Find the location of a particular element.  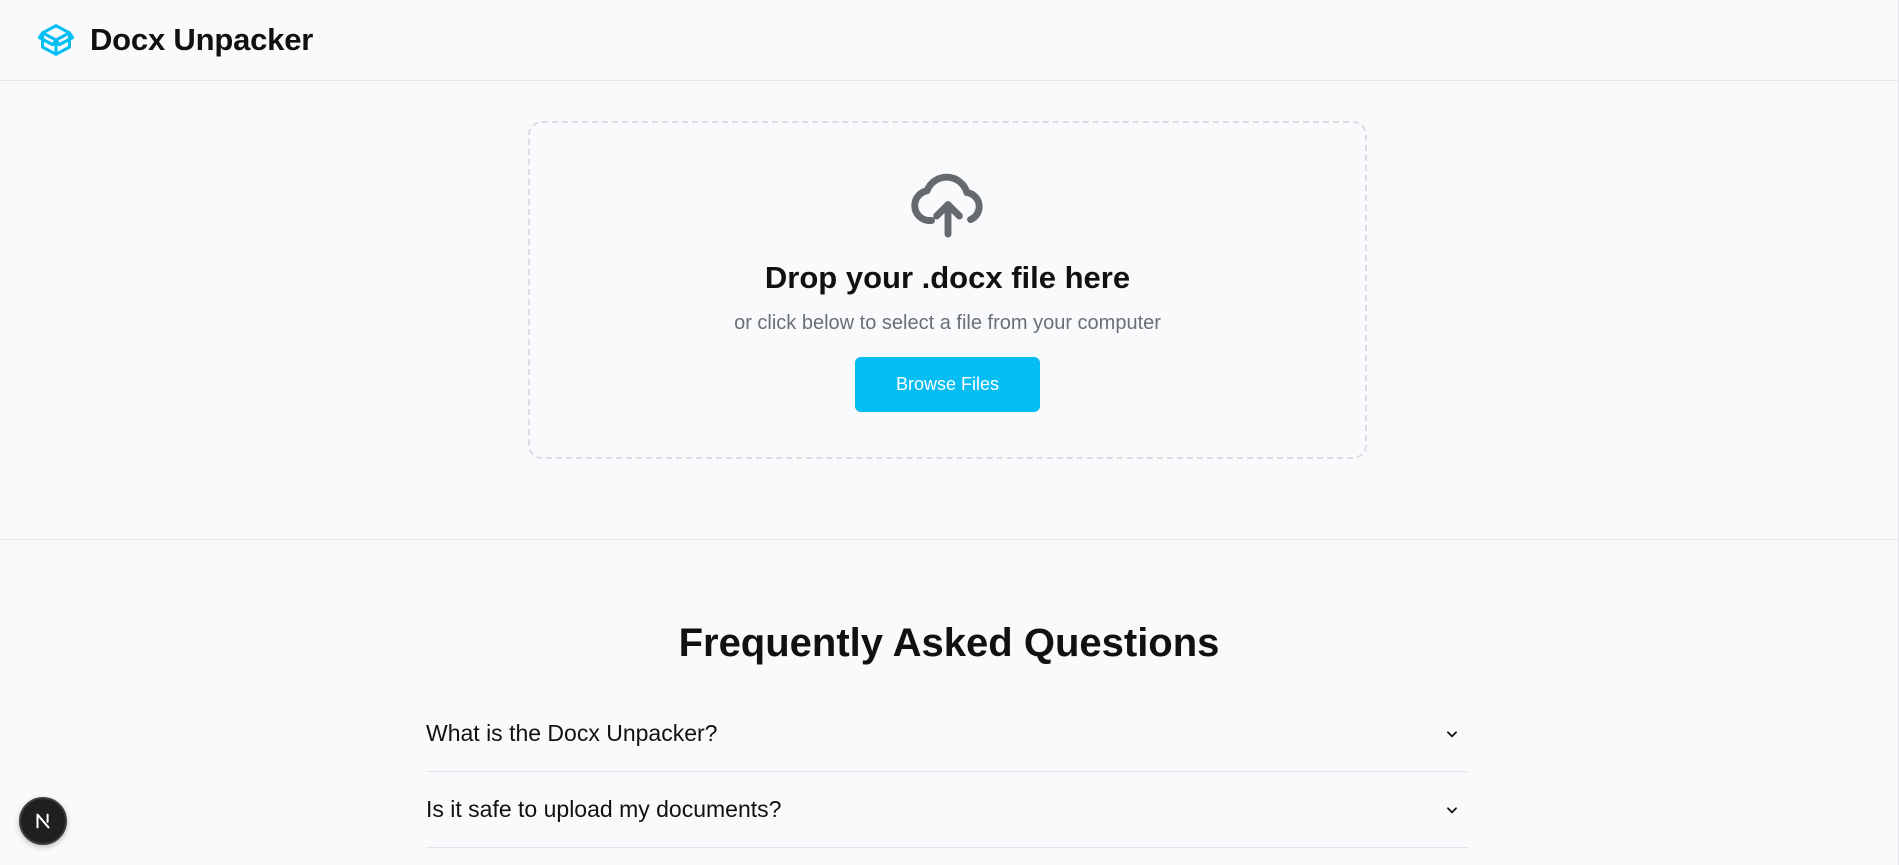

app-header: Docx Unpacker is located at coordinates (949, 40).